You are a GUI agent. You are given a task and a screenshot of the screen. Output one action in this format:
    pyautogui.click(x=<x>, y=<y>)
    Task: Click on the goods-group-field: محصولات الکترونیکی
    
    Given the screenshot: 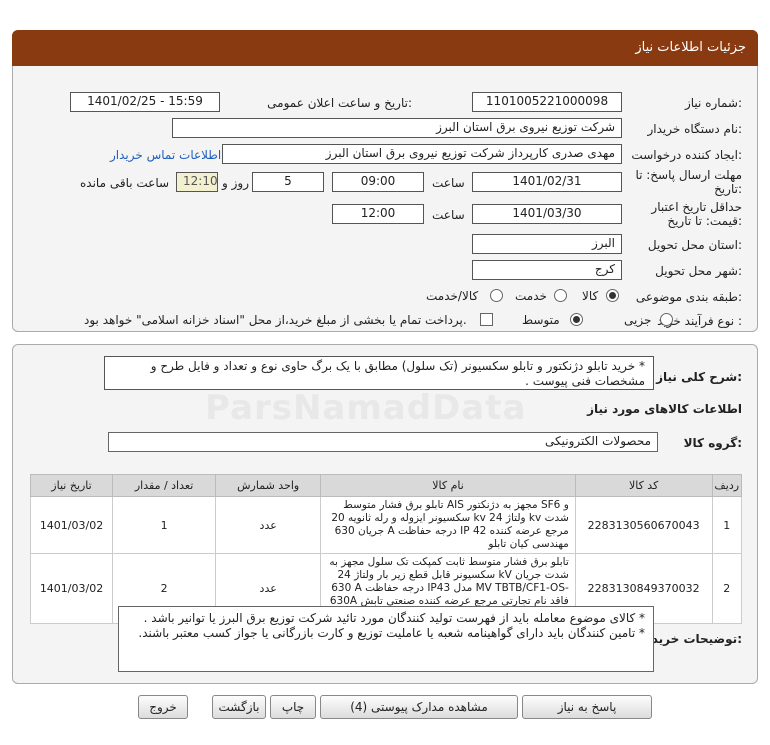 What is the action you would take?
    pyautogui.click(x=383, y=442)
    